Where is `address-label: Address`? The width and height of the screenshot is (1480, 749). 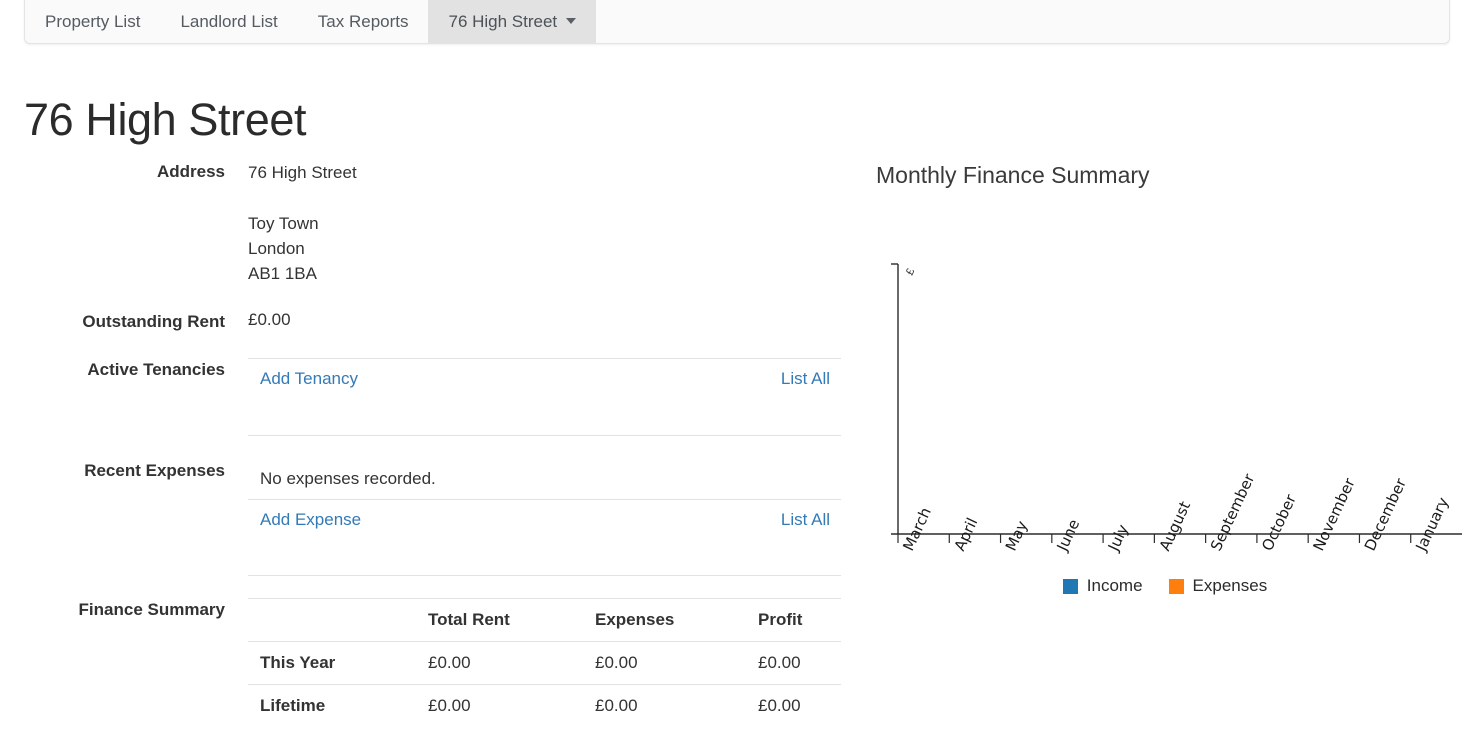
address-label: Address is located at coordinates (190, 171).